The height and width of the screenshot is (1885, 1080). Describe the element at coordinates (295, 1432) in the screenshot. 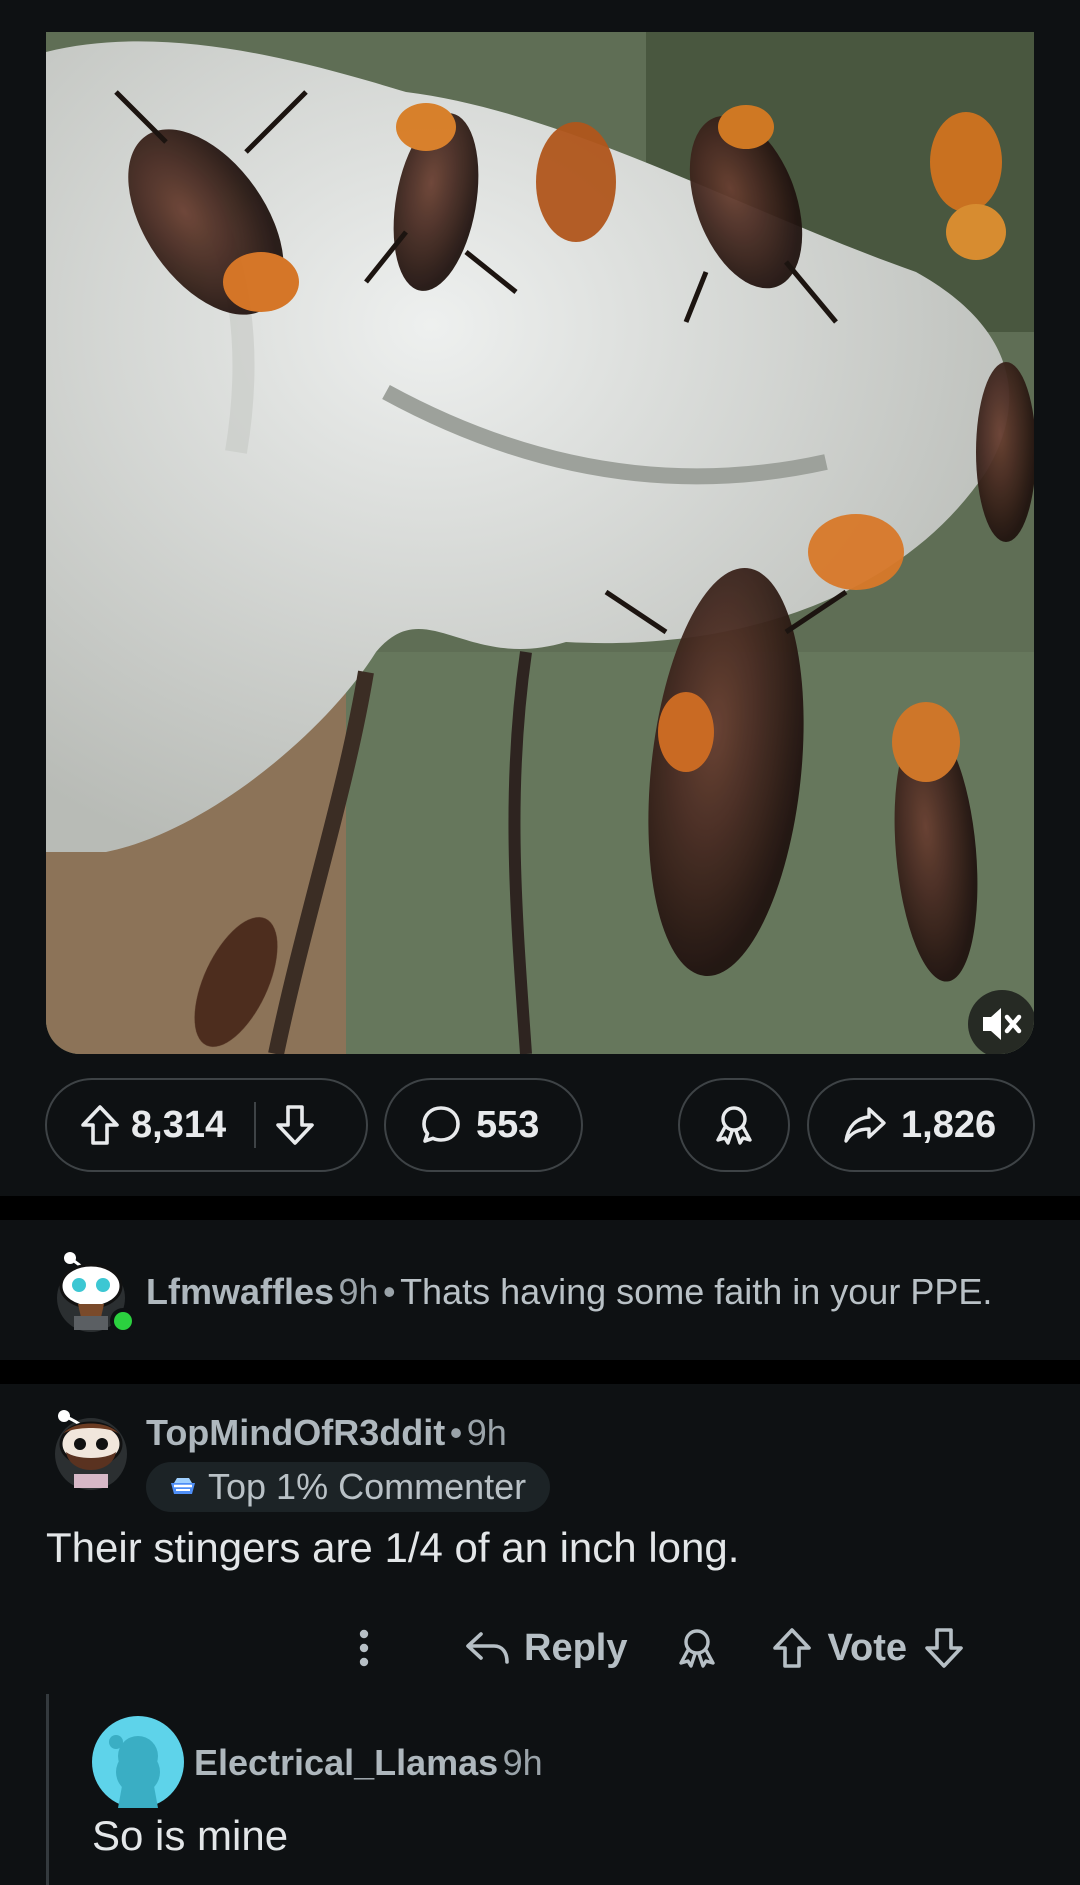

I see `comment-username: TopMindOfR3ddit` at that location.